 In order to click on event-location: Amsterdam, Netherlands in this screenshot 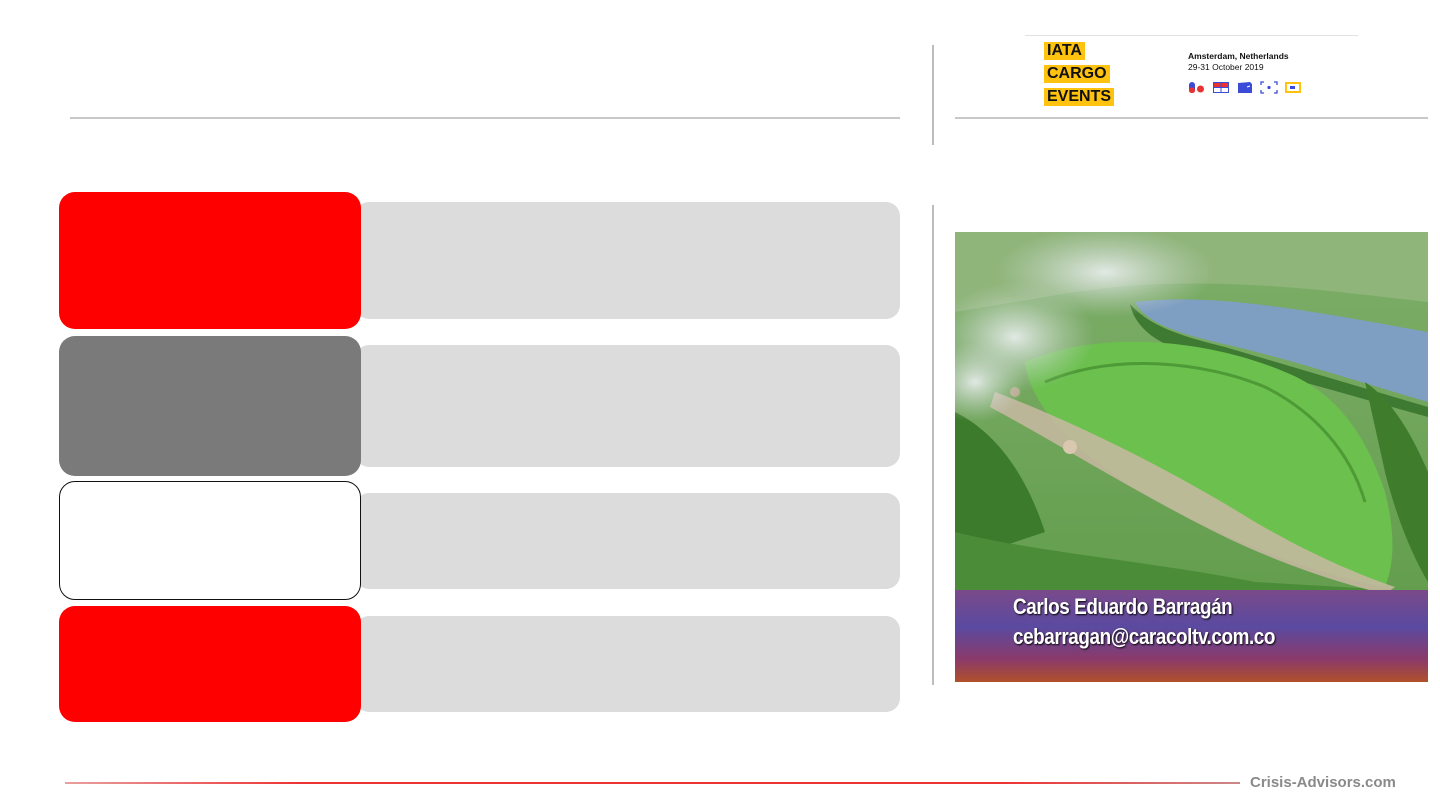, I will do `click(1238, 56)`.